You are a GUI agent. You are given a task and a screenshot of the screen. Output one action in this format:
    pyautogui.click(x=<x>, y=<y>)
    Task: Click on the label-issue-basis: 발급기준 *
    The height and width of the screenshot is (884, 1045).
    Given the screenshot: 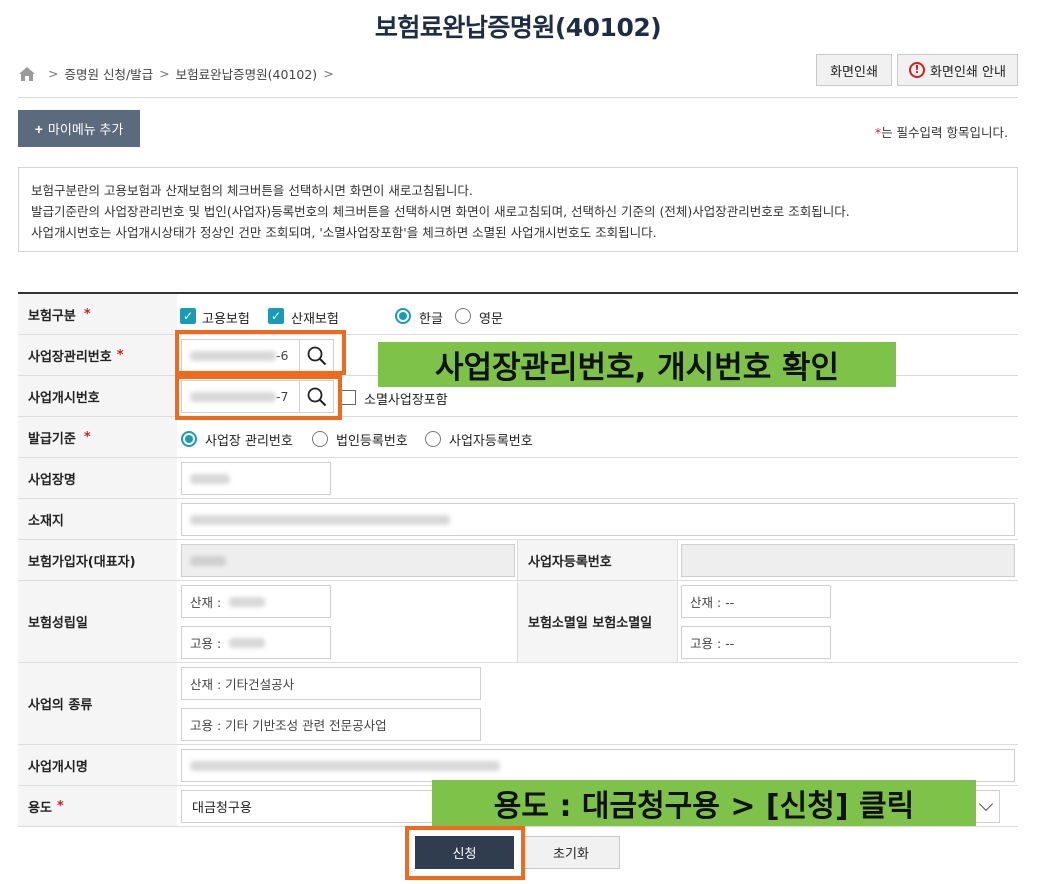 What is the action you would take?
    pyautogui.click(x=97, y=437)
    